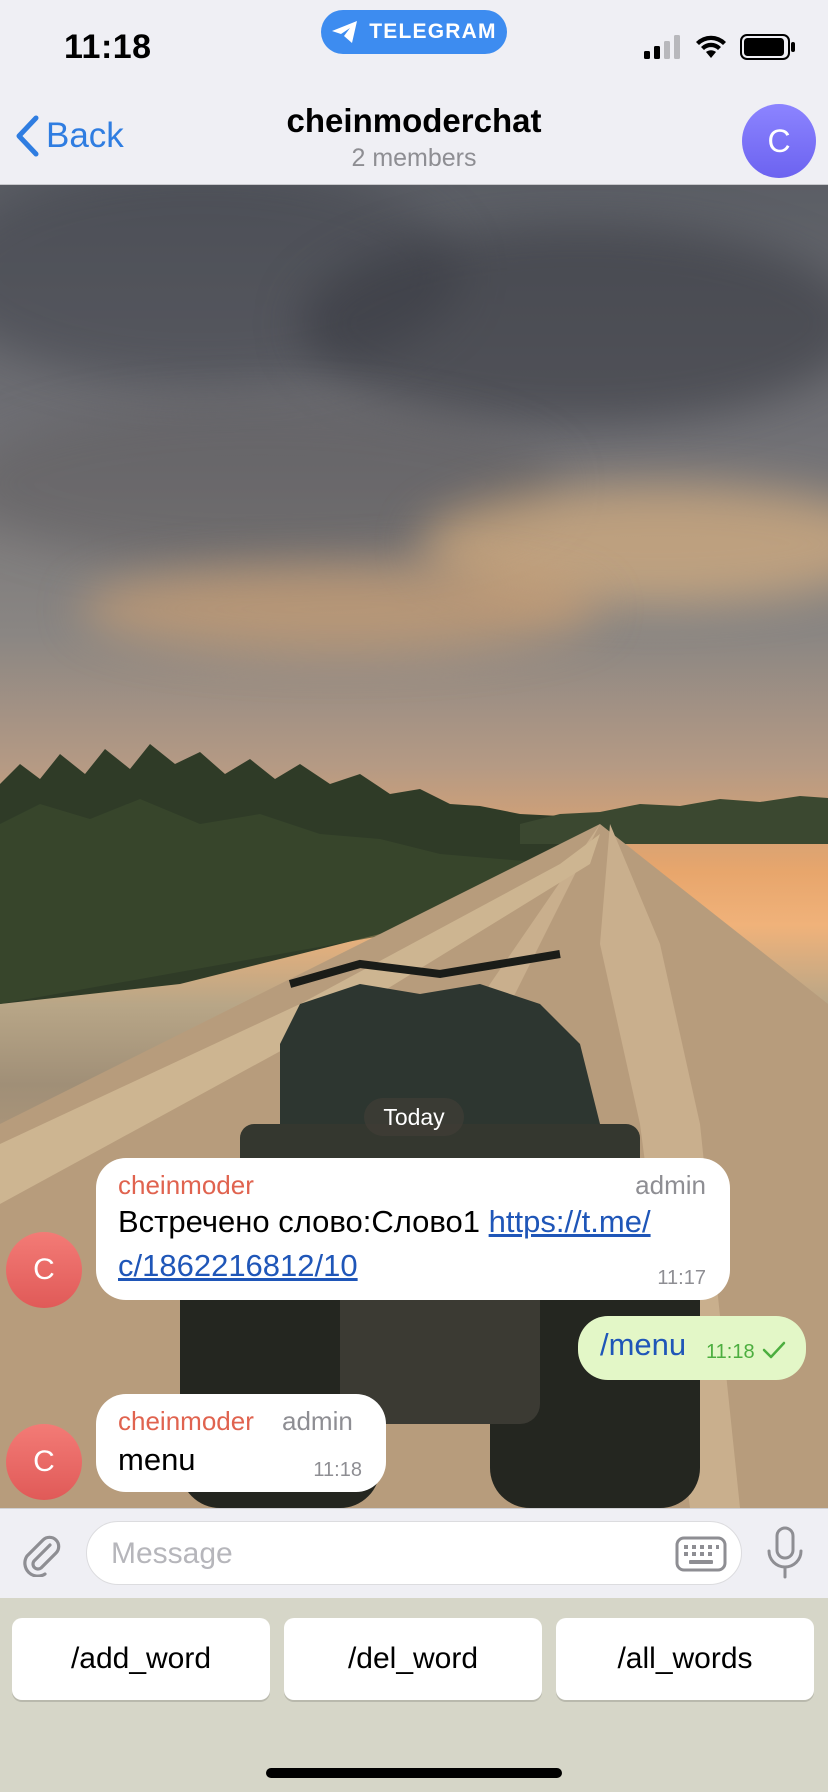  Describe the element at coordinates (685, 1659) in the screenshot. I see `all-words-button: /all_words` at that location.